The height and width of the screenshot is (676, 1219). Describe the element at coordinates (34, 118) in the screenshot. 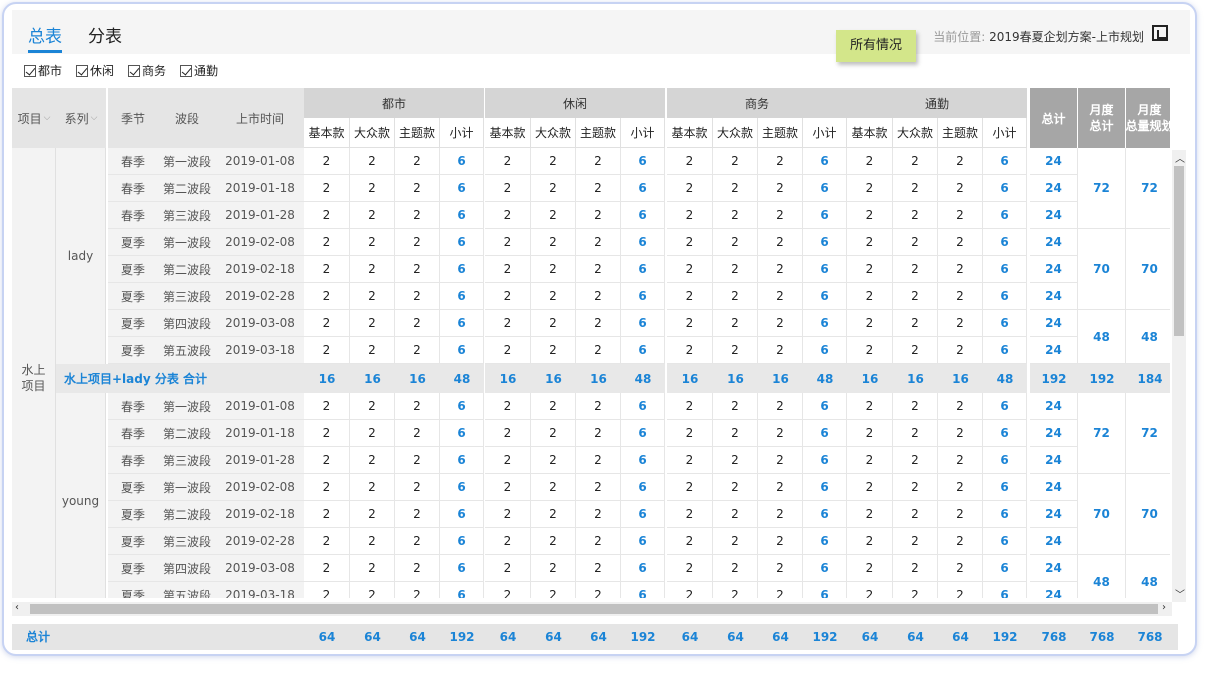

I see `column-header-project: 项目 ⌵` at that location.